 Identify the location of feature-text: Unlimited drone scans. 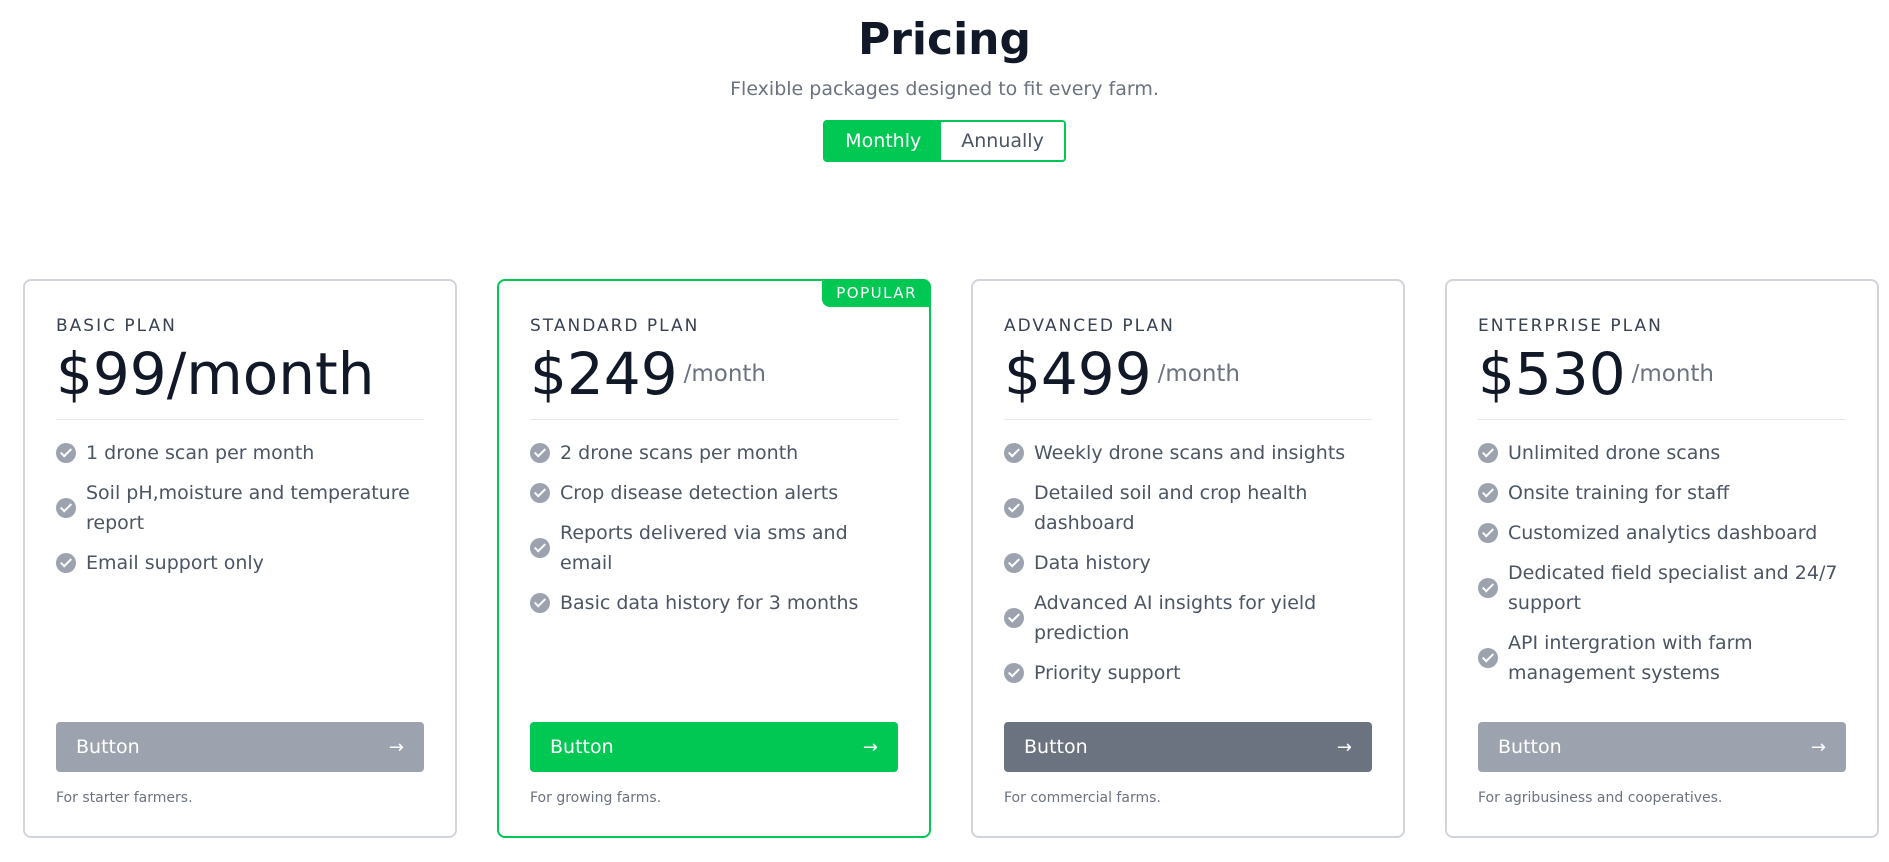
(1614, 453).